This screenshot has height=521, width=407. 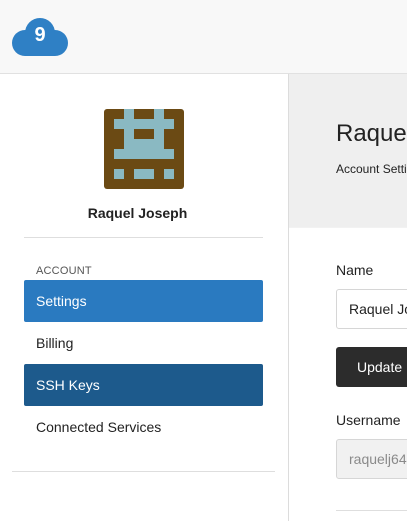 What do you see at coordinates (137, 213) in the screenshot?
I see `profile-name: Raquel Joseph` at bounding box center [137, 213].